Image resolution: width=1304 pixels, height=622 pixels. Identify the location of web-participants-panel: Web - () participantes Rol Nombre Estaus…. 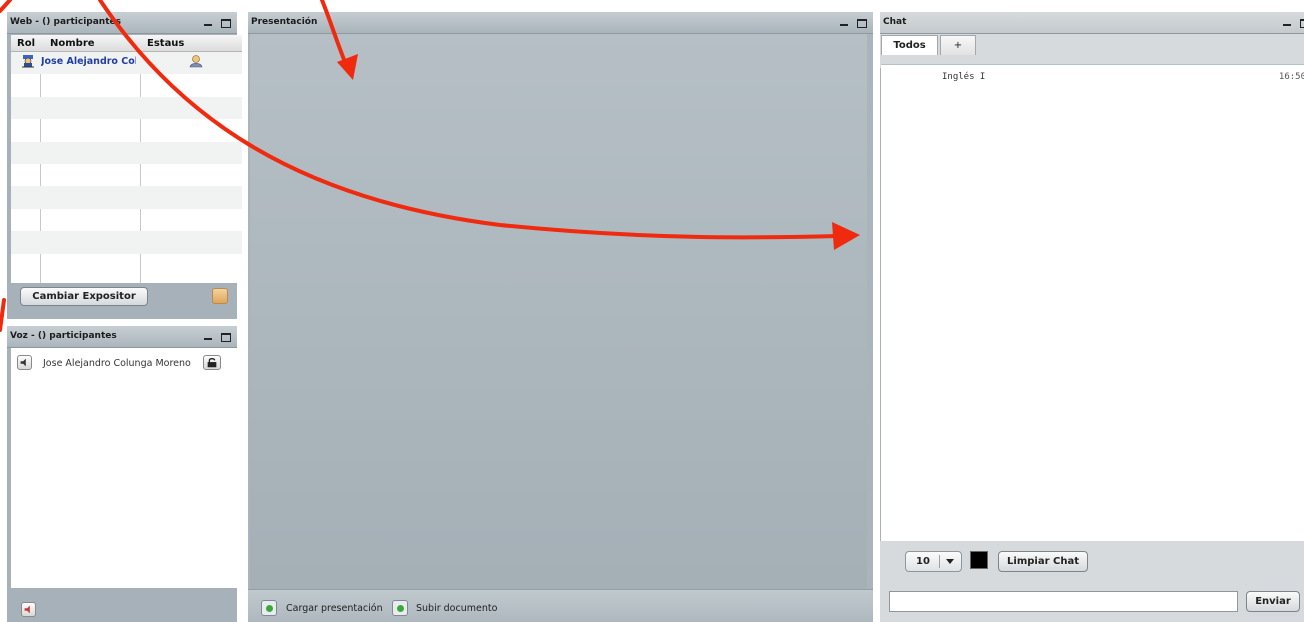
(124, 165).